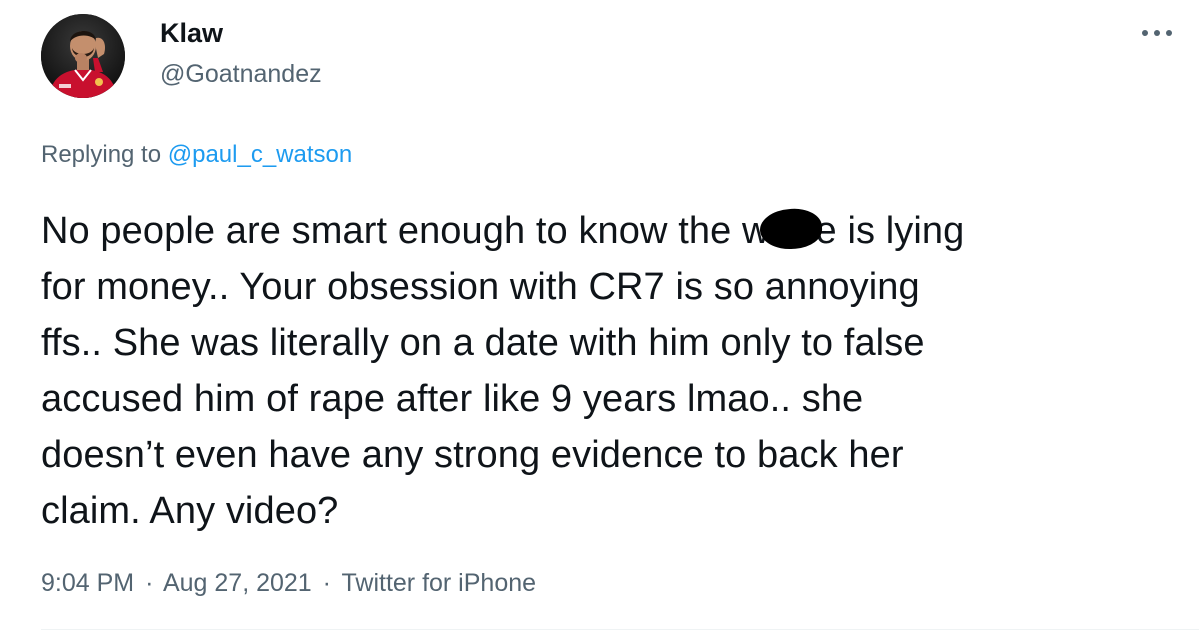  Describe the element at coordinates (87, 583) in the screenshot. I see `tweet-time-link: 9:04 PM` at that location.